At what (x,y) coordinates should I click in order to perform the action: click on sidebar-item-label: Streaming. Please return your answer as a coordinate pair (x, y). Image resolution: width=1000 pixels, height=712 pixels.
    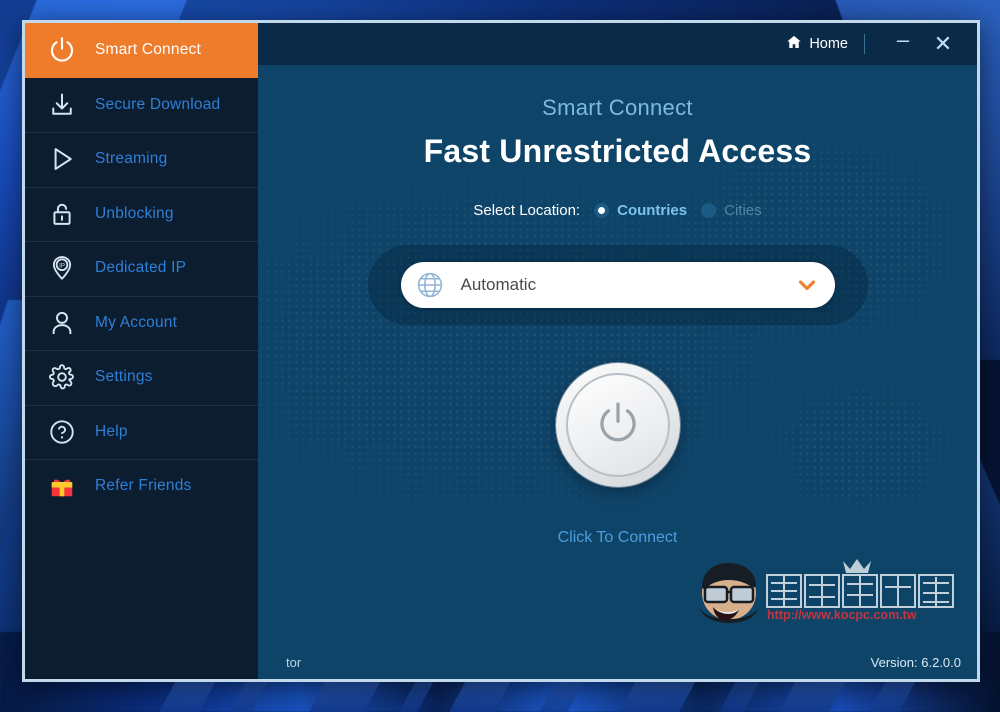
    Looking at the image, I should click on (131, 159).